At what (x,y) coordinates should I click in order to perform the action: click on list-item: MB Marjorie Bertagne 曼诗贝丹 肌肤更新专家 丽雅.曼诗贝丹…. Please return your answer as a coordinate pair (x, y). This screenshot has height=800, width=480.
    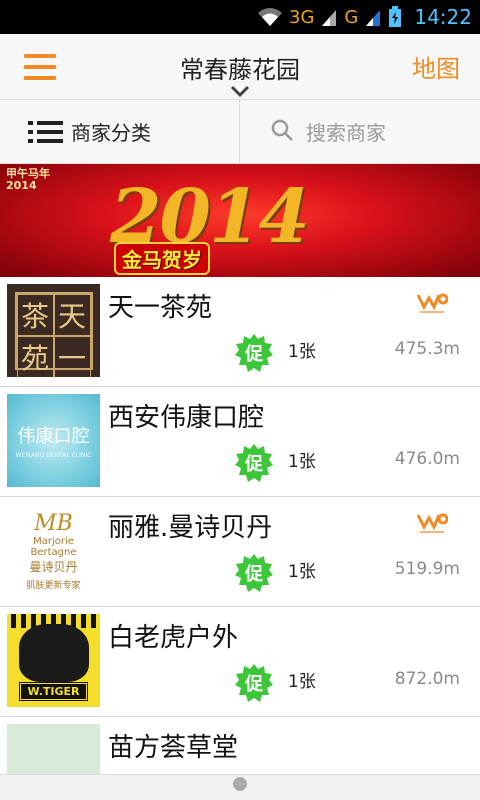
    Looking at the image, I should click on (240, 552).